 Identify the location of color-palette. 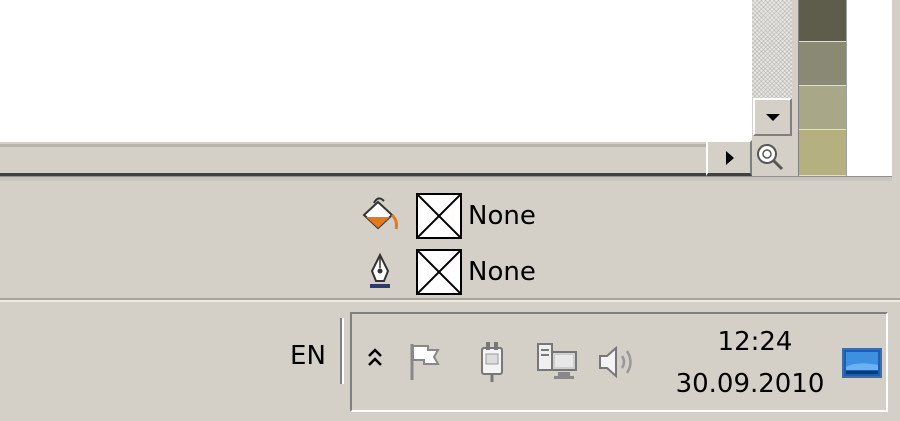
(822, 88).